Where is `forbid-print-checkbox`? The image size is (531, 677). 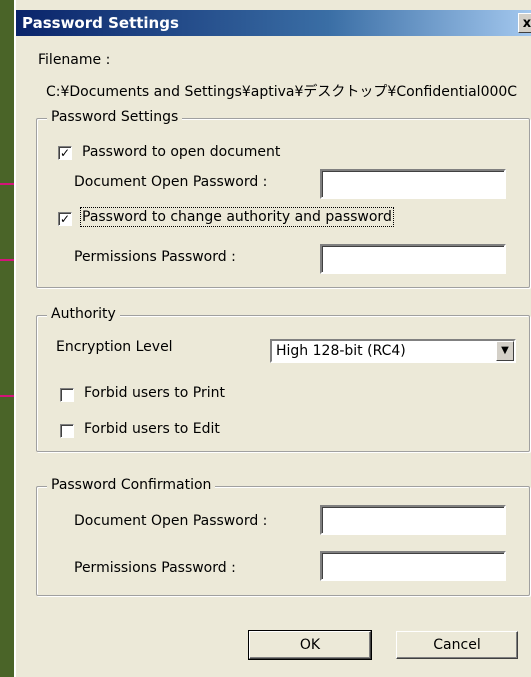 forbid-print-checkbox is located at coordinates (67, 395).